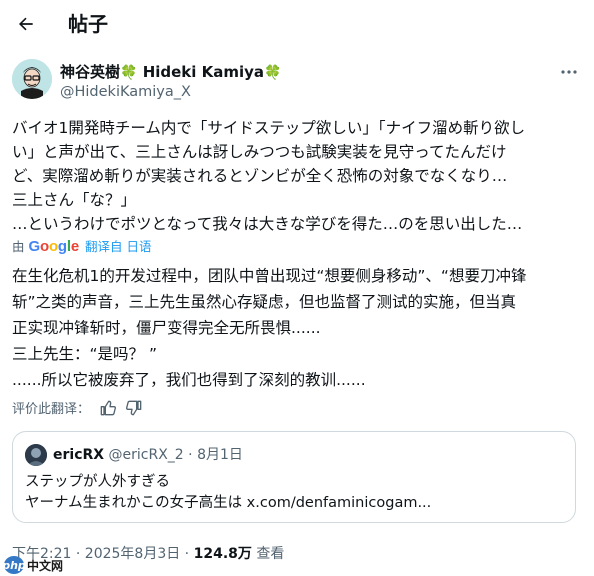 The height and width of the screenshot is (576, 594). Describe the element at coordinates (14, 565) in the screenshot. I see `php-logo: php` at that location.